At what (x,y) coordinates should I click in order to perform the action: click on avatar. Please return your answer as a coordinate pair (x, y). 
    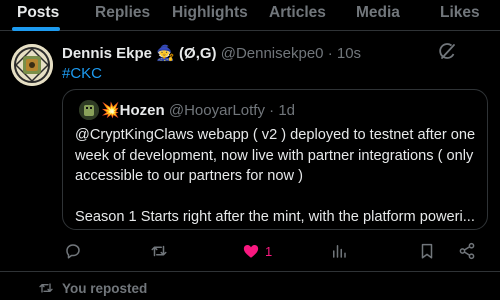
    Looking at the image, I should click on (32, 65).